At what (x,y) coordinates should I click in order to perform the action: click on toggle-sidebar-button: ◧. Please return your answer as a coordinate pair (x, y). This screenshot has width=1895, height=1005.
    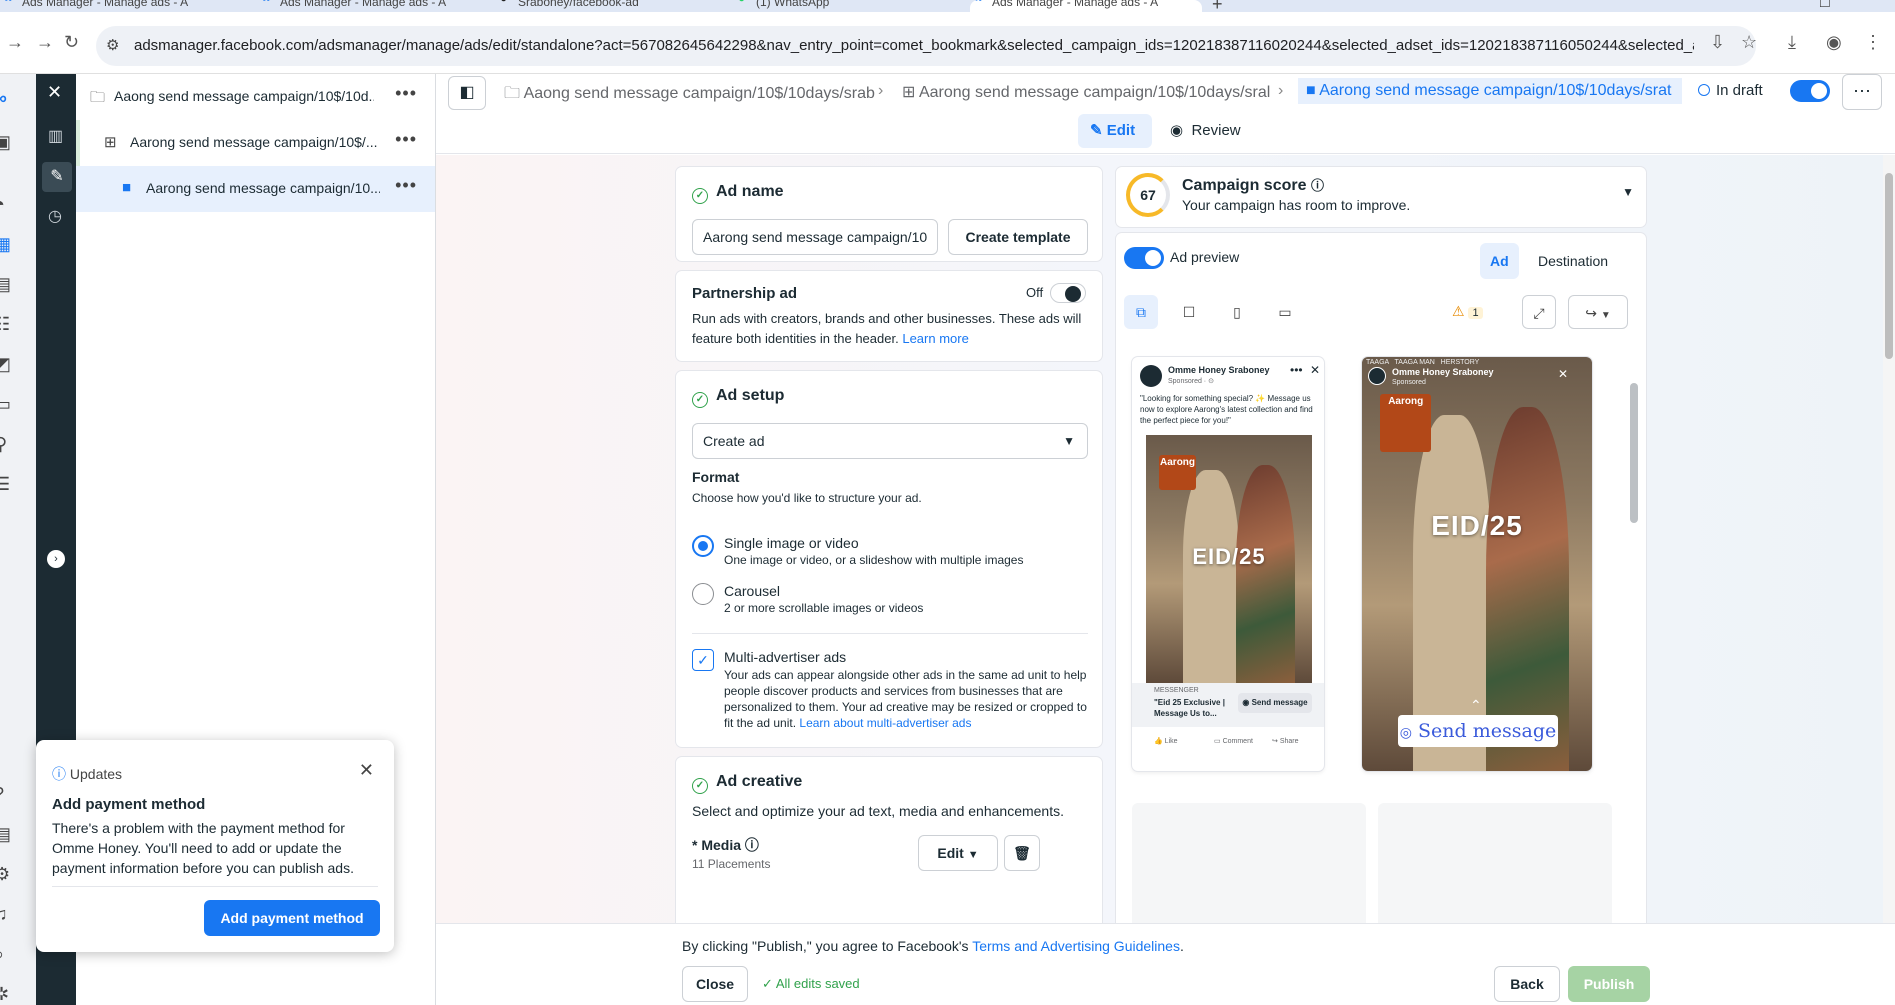
    Looking at the image, I should click on (467, 93).